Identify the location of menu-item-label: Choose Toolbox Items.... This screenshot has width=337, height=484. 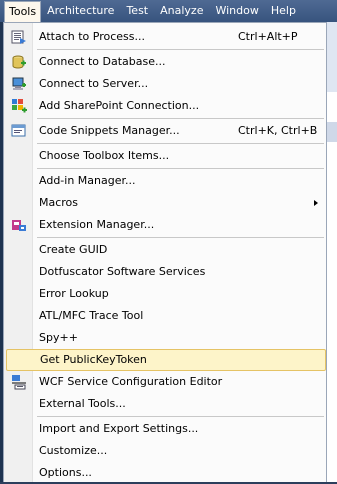
(104, 155).